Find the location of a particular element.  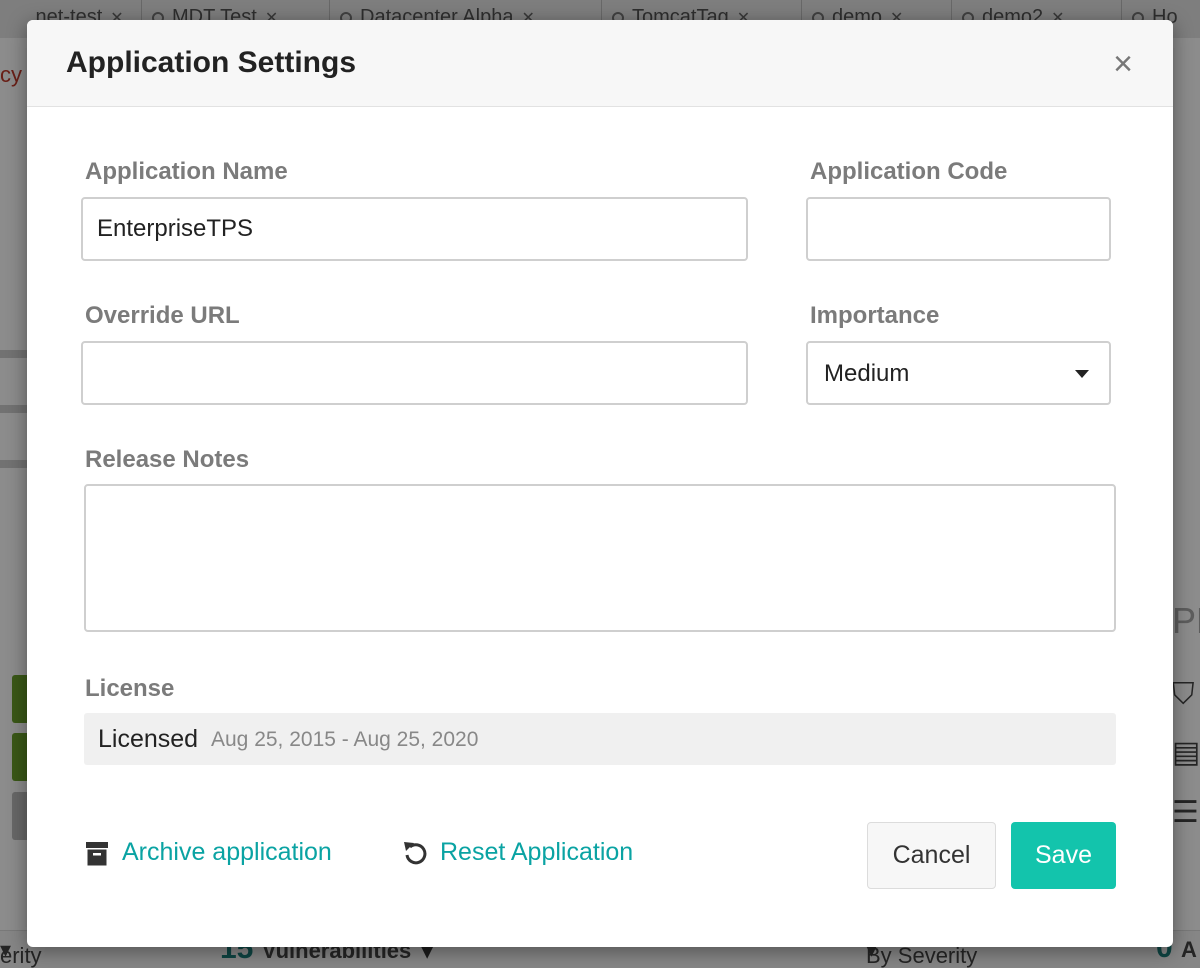

importance-selected-value: Medium is located at coordinates (867, 373).